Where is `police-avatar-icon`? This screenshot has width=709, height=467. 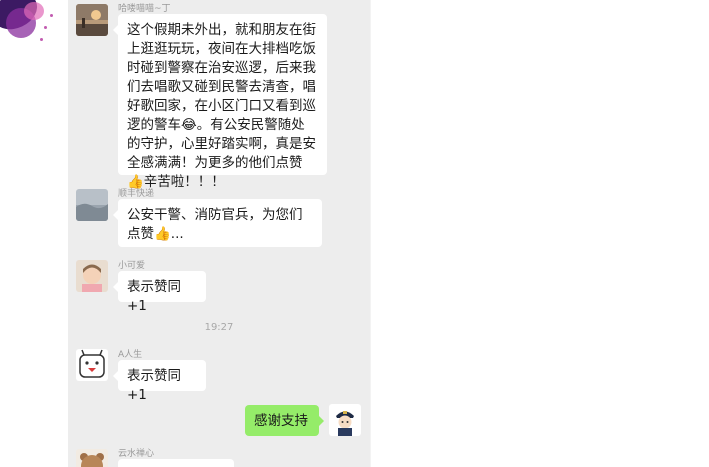
police-avatar-icon is located at coordinates (345, 420).